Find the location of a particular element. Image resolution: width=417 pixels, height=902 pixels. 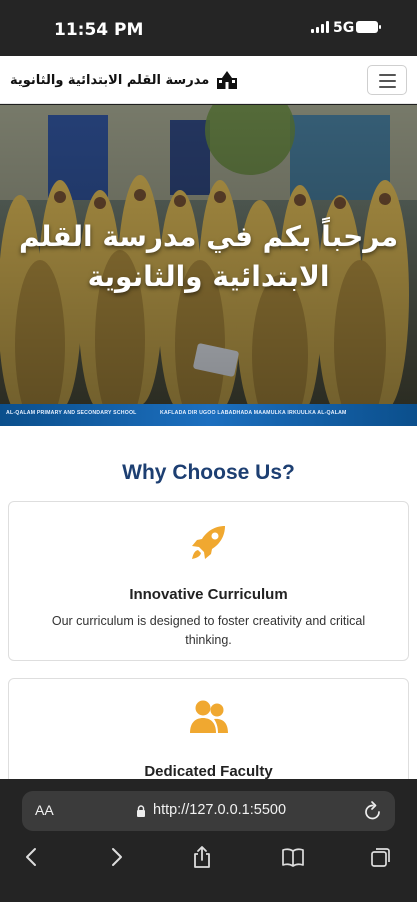

banner-school-name: AL-QALAM PRIMARY AND SECONDARY SCHOOL is located at coordinates (71, 413).